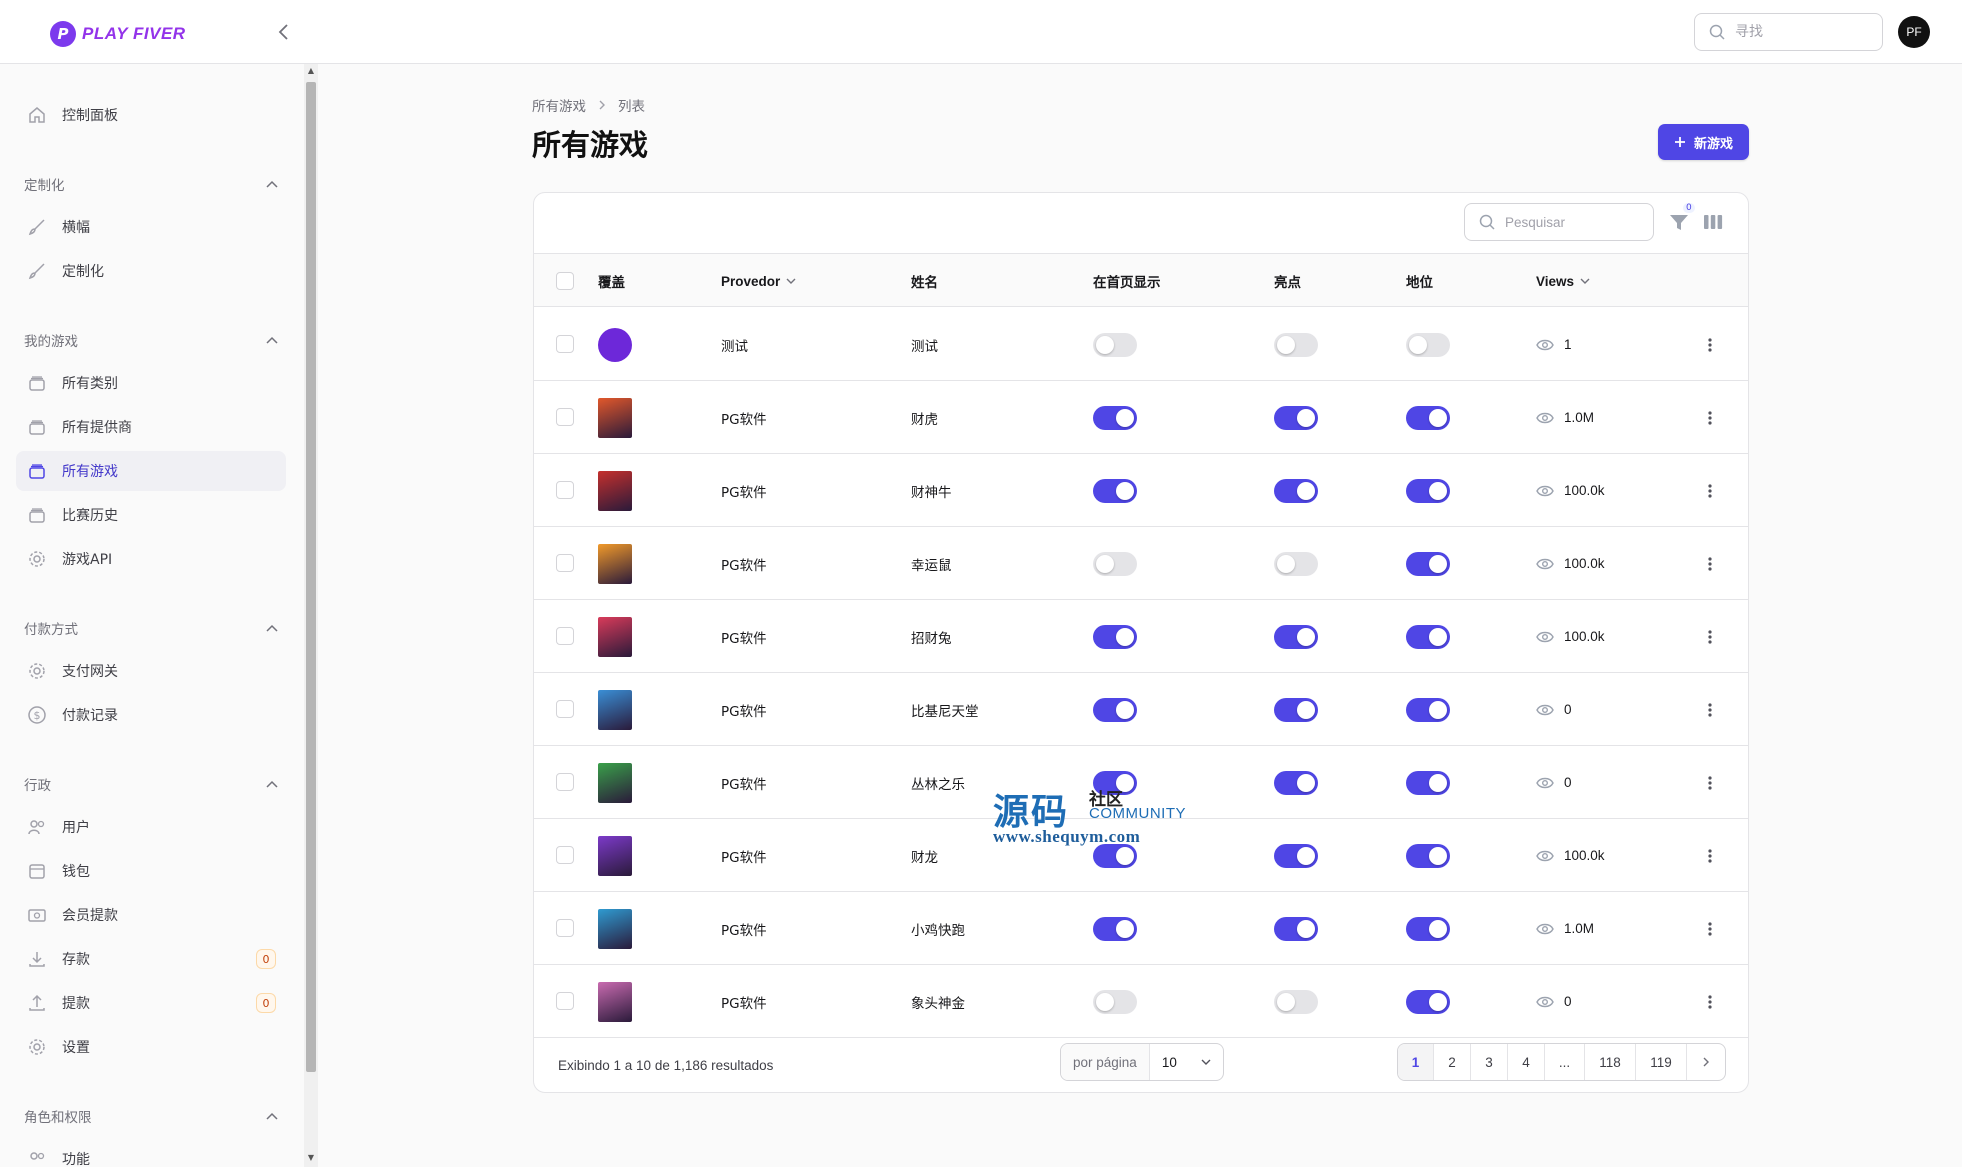 Image resolution: width=1962 pixels, height=1167 pixels. What do you see at coordinates (151, 715) in the screenshot?
I see `sidebar-item-payment-records: $ 付款记录` at bounding box center [151, 715].